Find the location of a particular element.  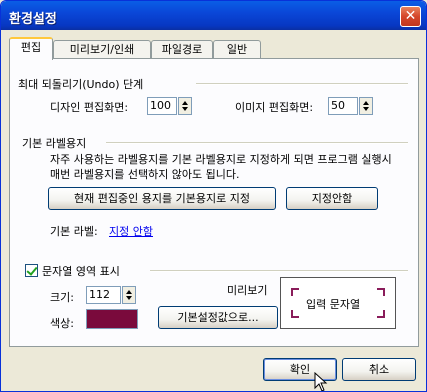

text-preview-box: 입력 문자열 is located at coordinates (338, 303).